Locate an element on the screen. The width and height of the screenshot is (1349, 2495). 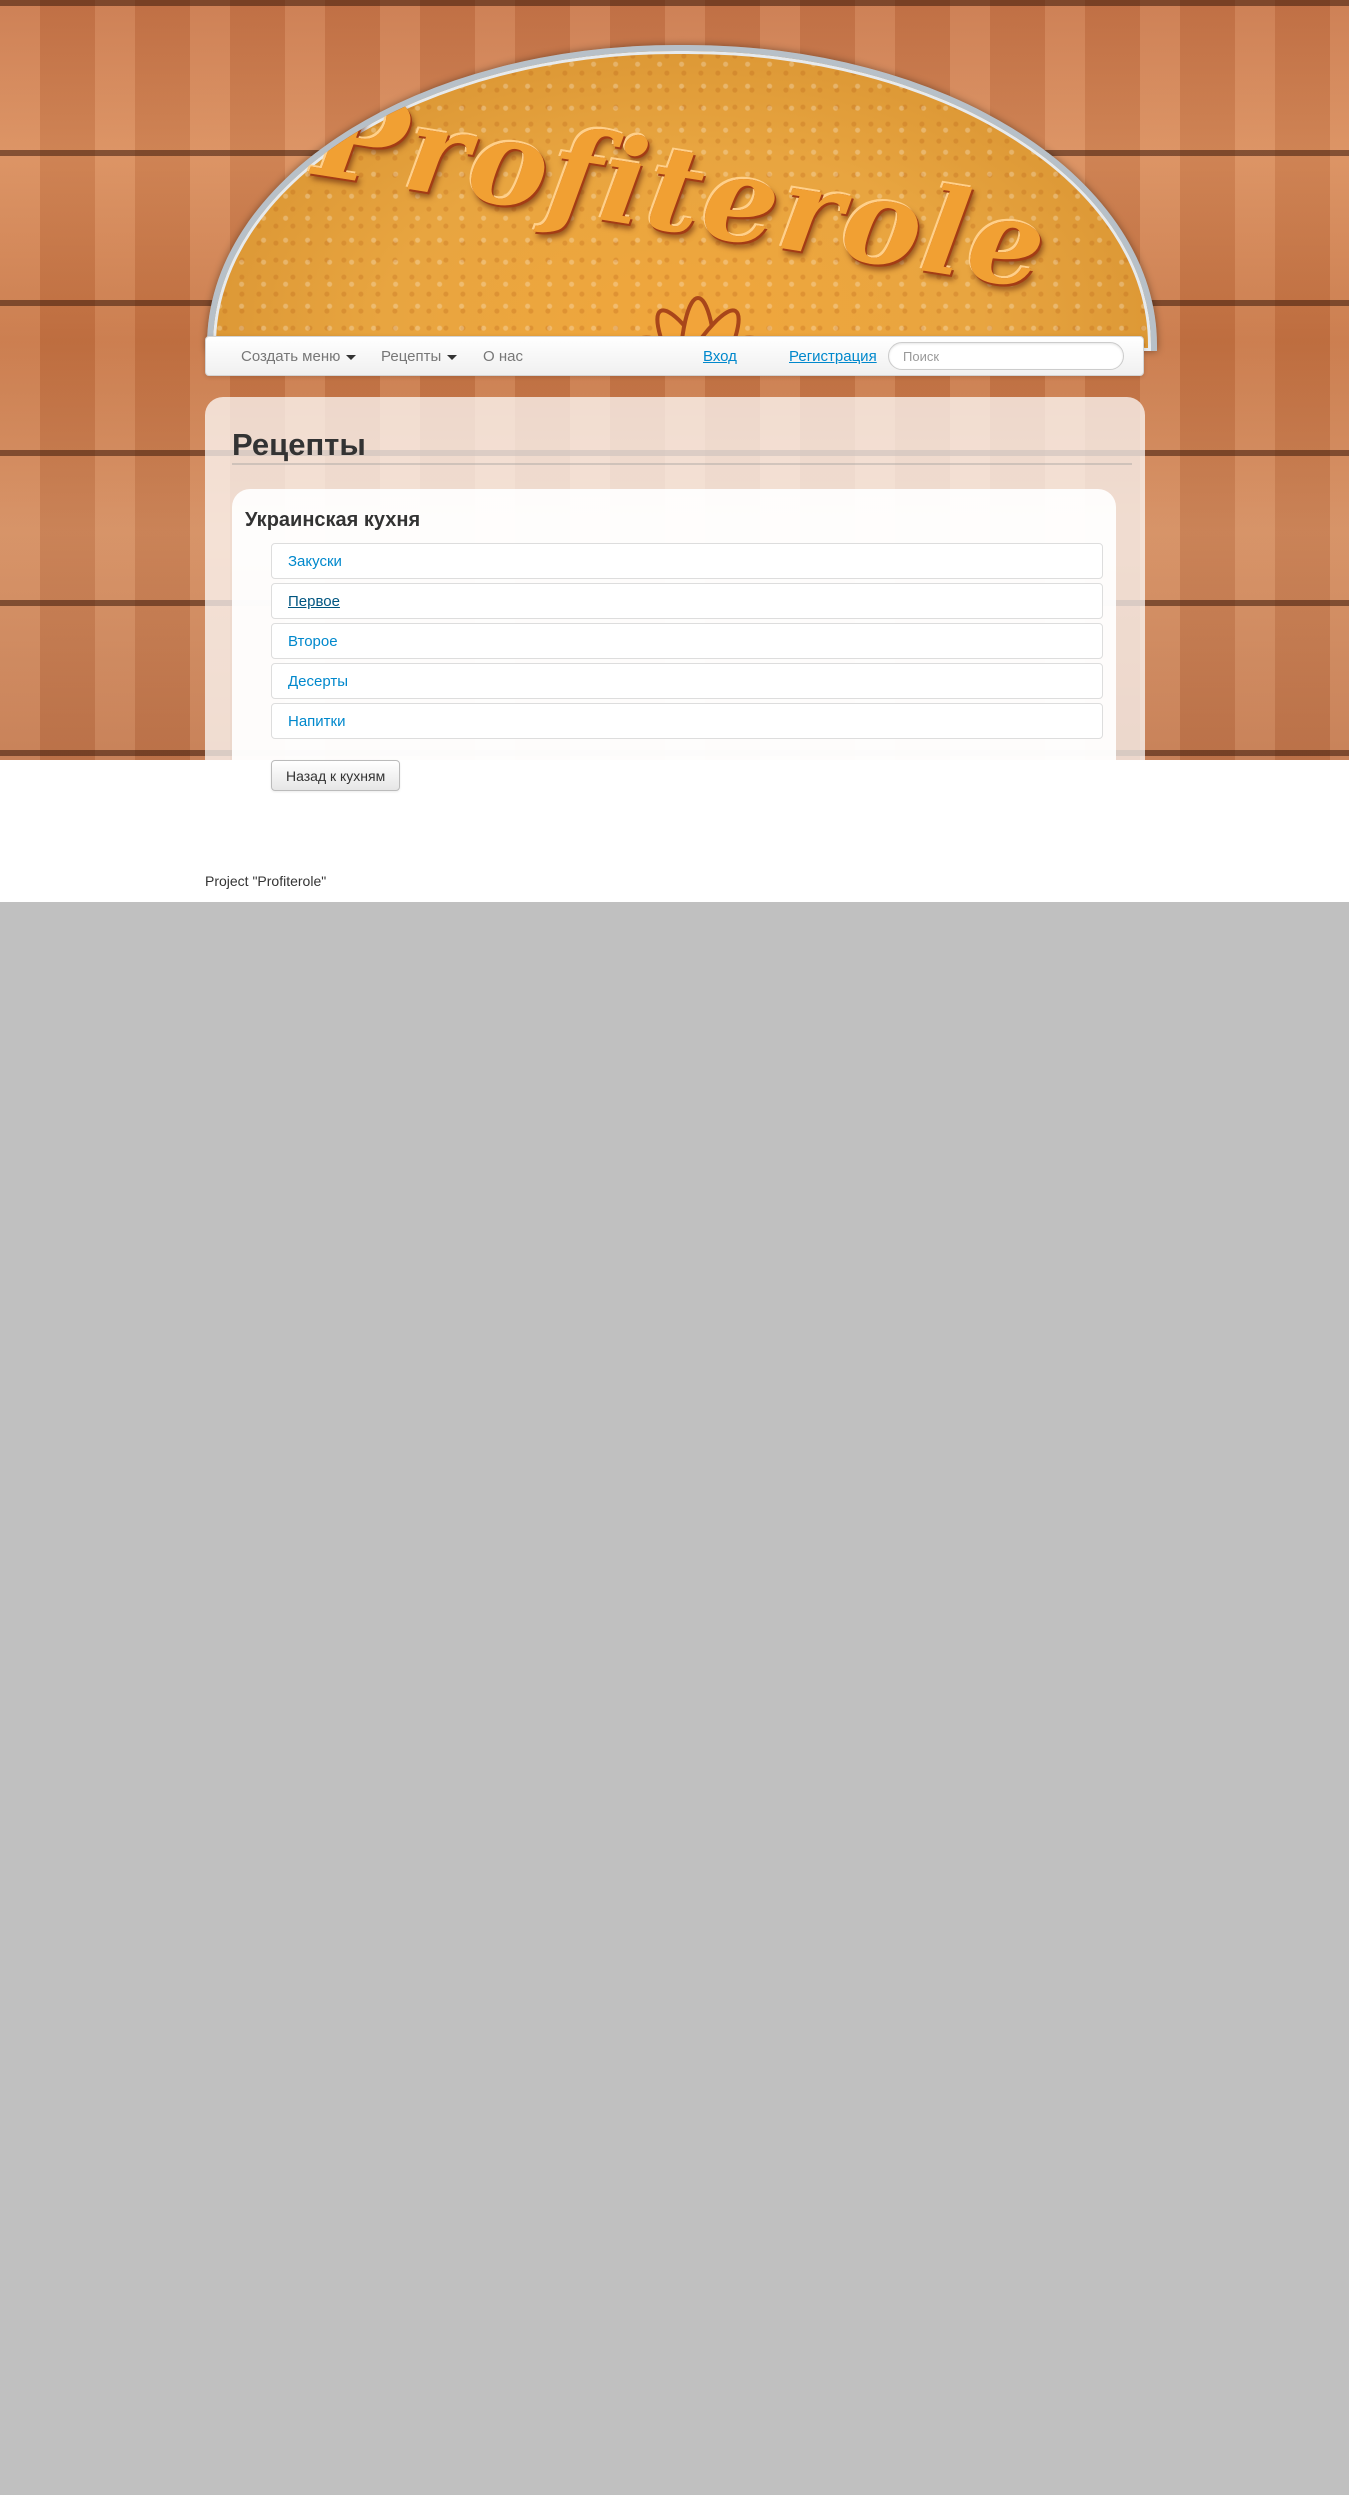
menu-about-label: О нас is located at coordinates (503, 356).